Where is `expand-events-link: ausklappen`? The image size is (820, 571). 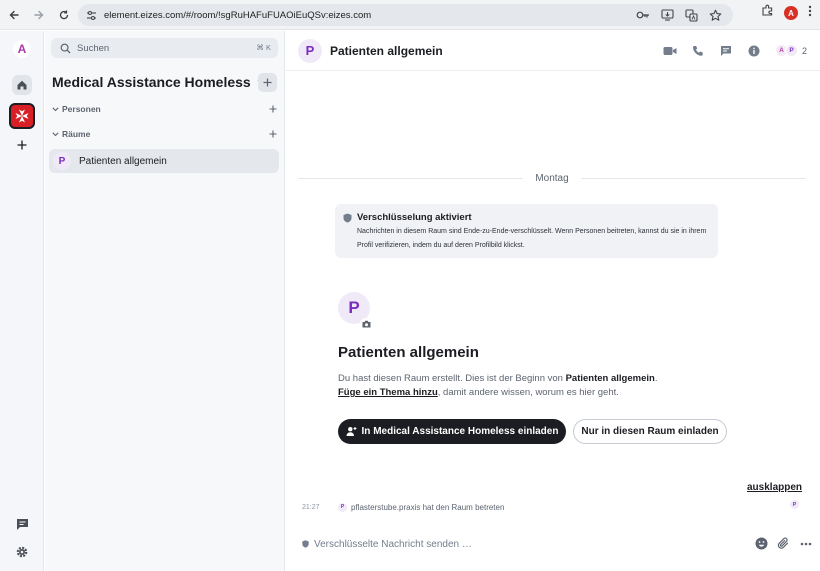
expand-events-link: ausklappen is located at coordinates (774, 487).